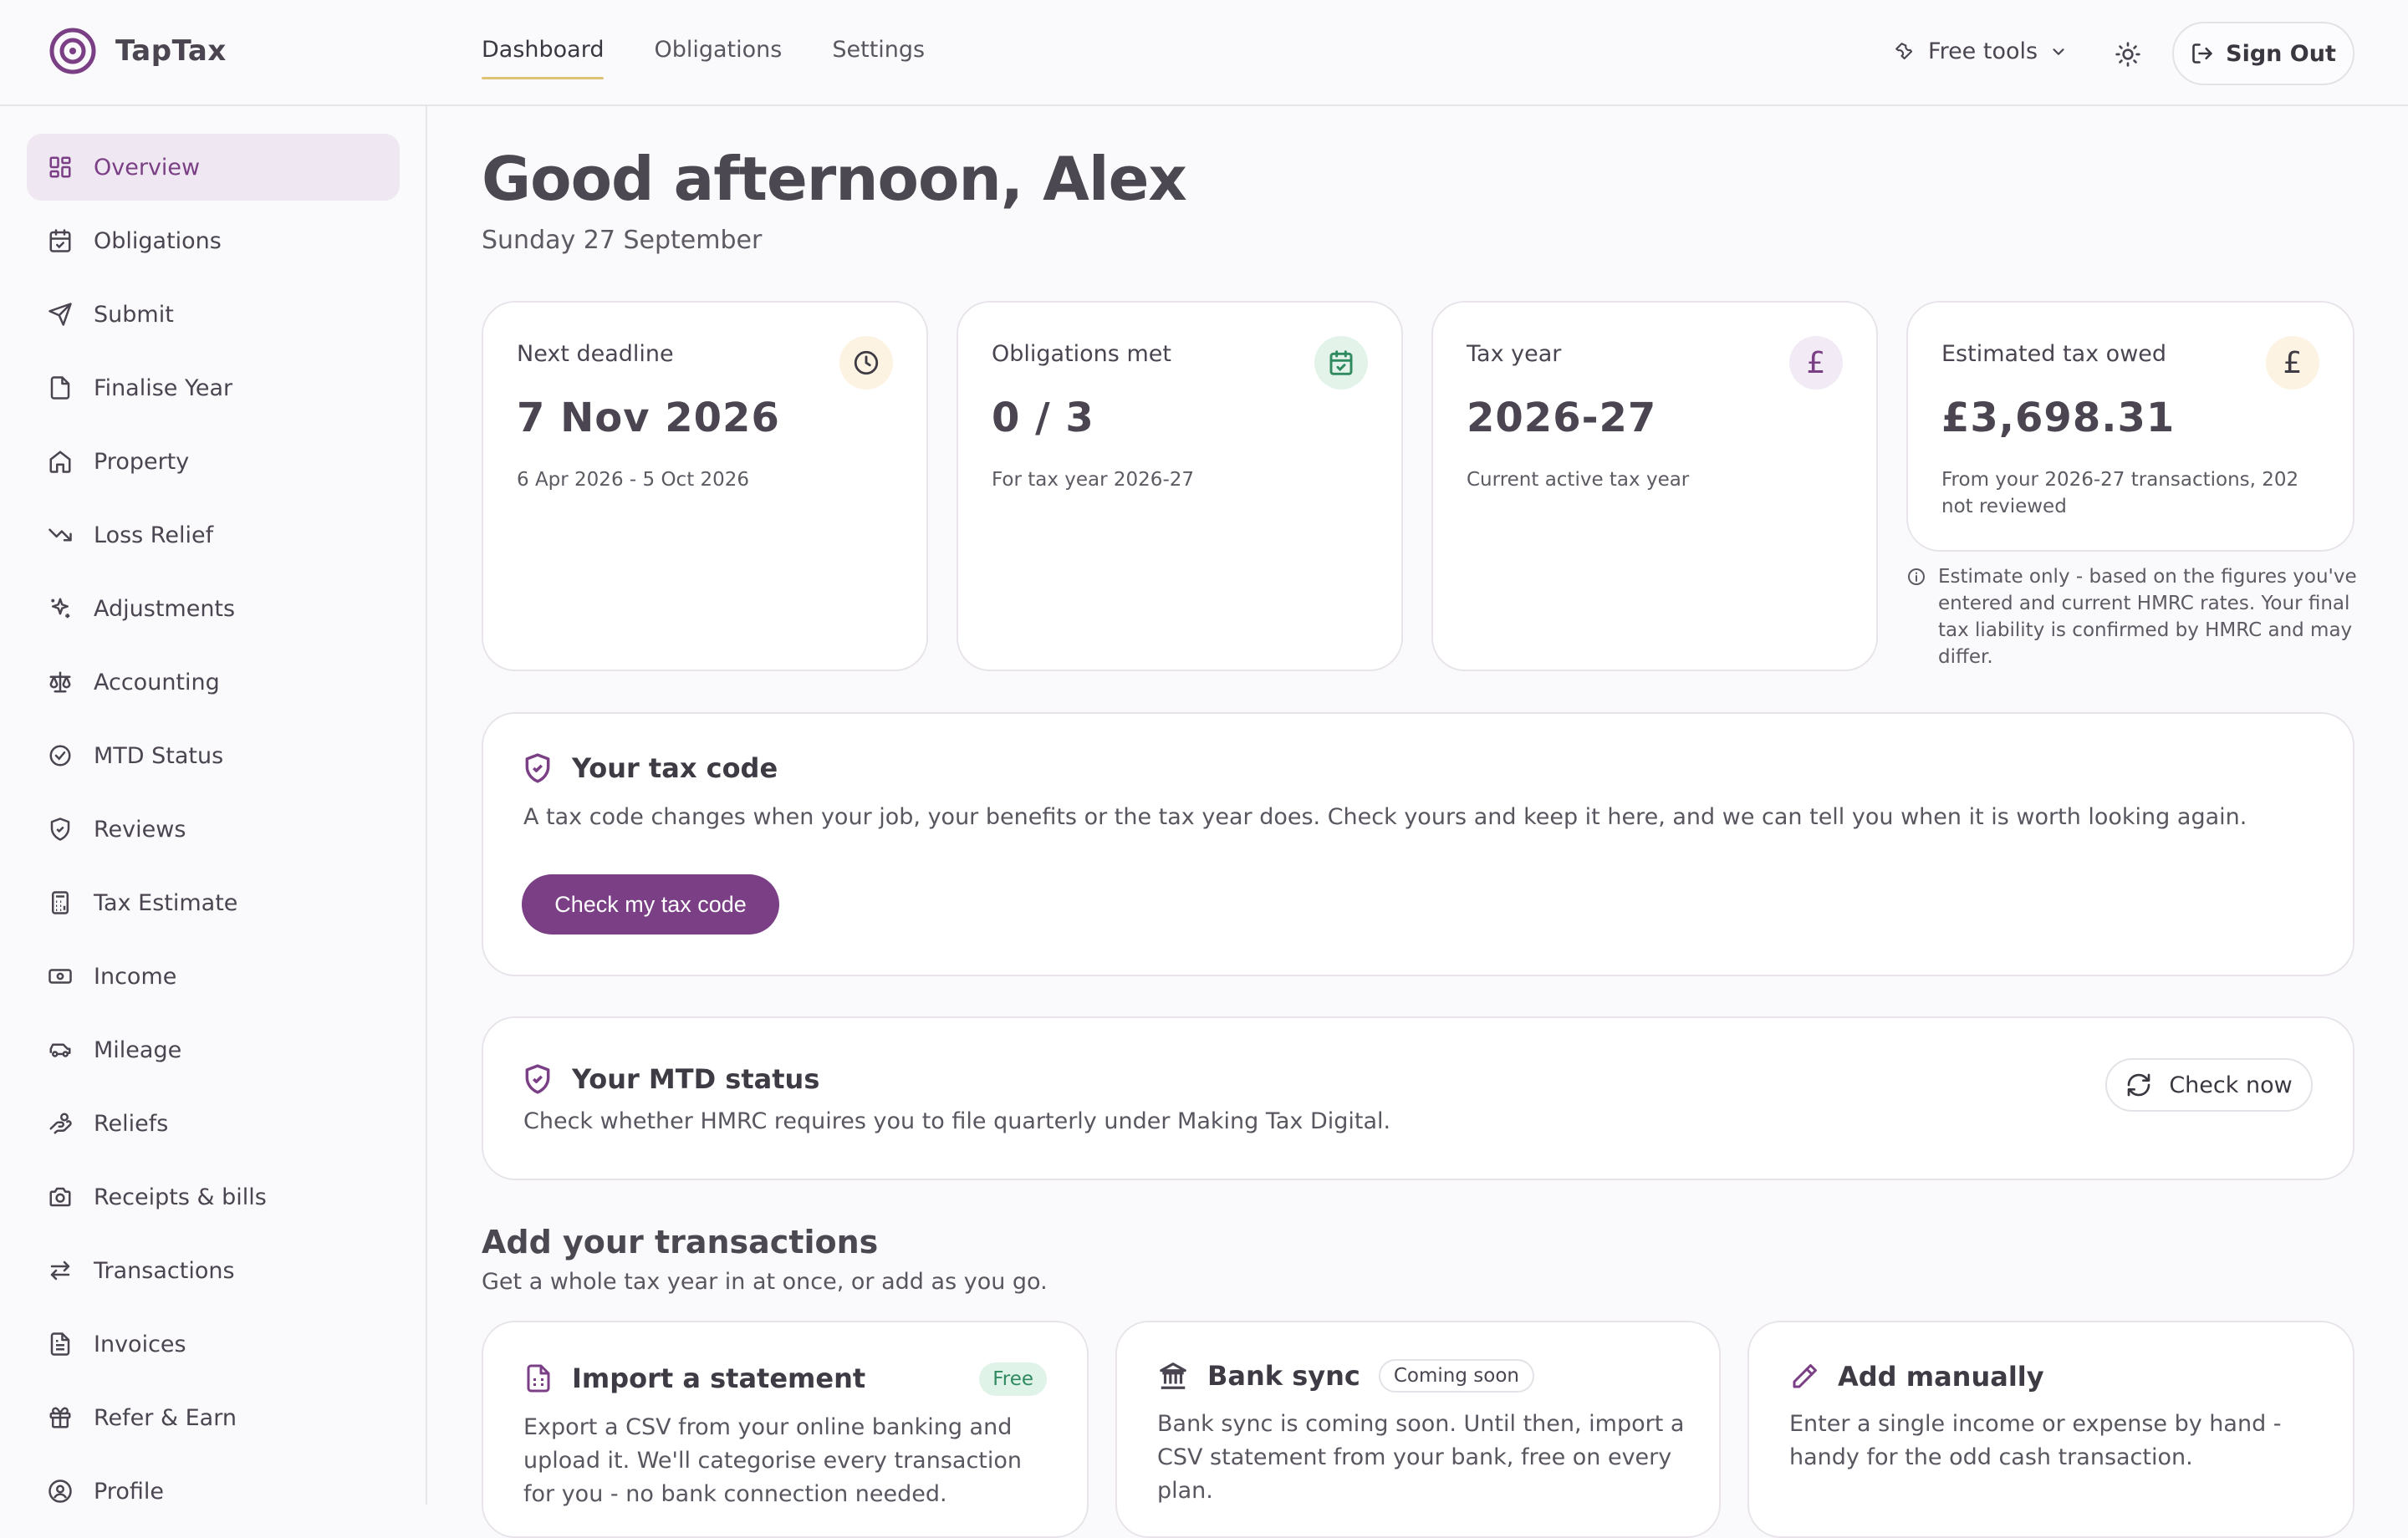 This screenshot has width=2408, height=1538. What do you see at coordinates (61, 1417) in the screenshot?
I see `gift-icon` at bounding box center [61, 1417].